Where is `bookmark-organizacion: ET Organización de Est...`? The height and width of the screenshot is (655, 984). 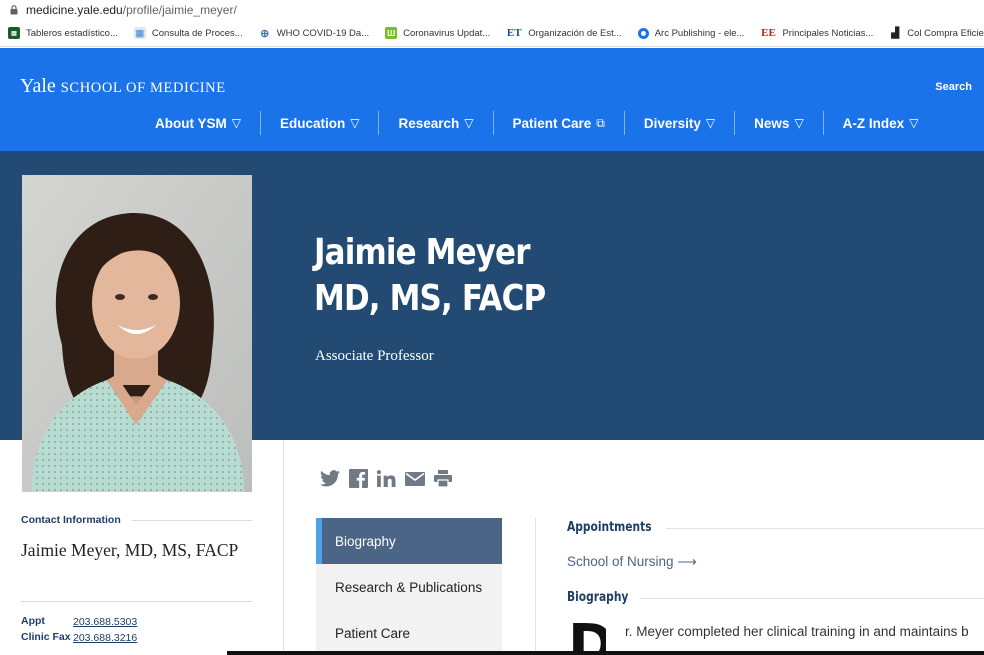
bookmark-organizacion: ET Organización de Est... is located at coordinates (564, 33).